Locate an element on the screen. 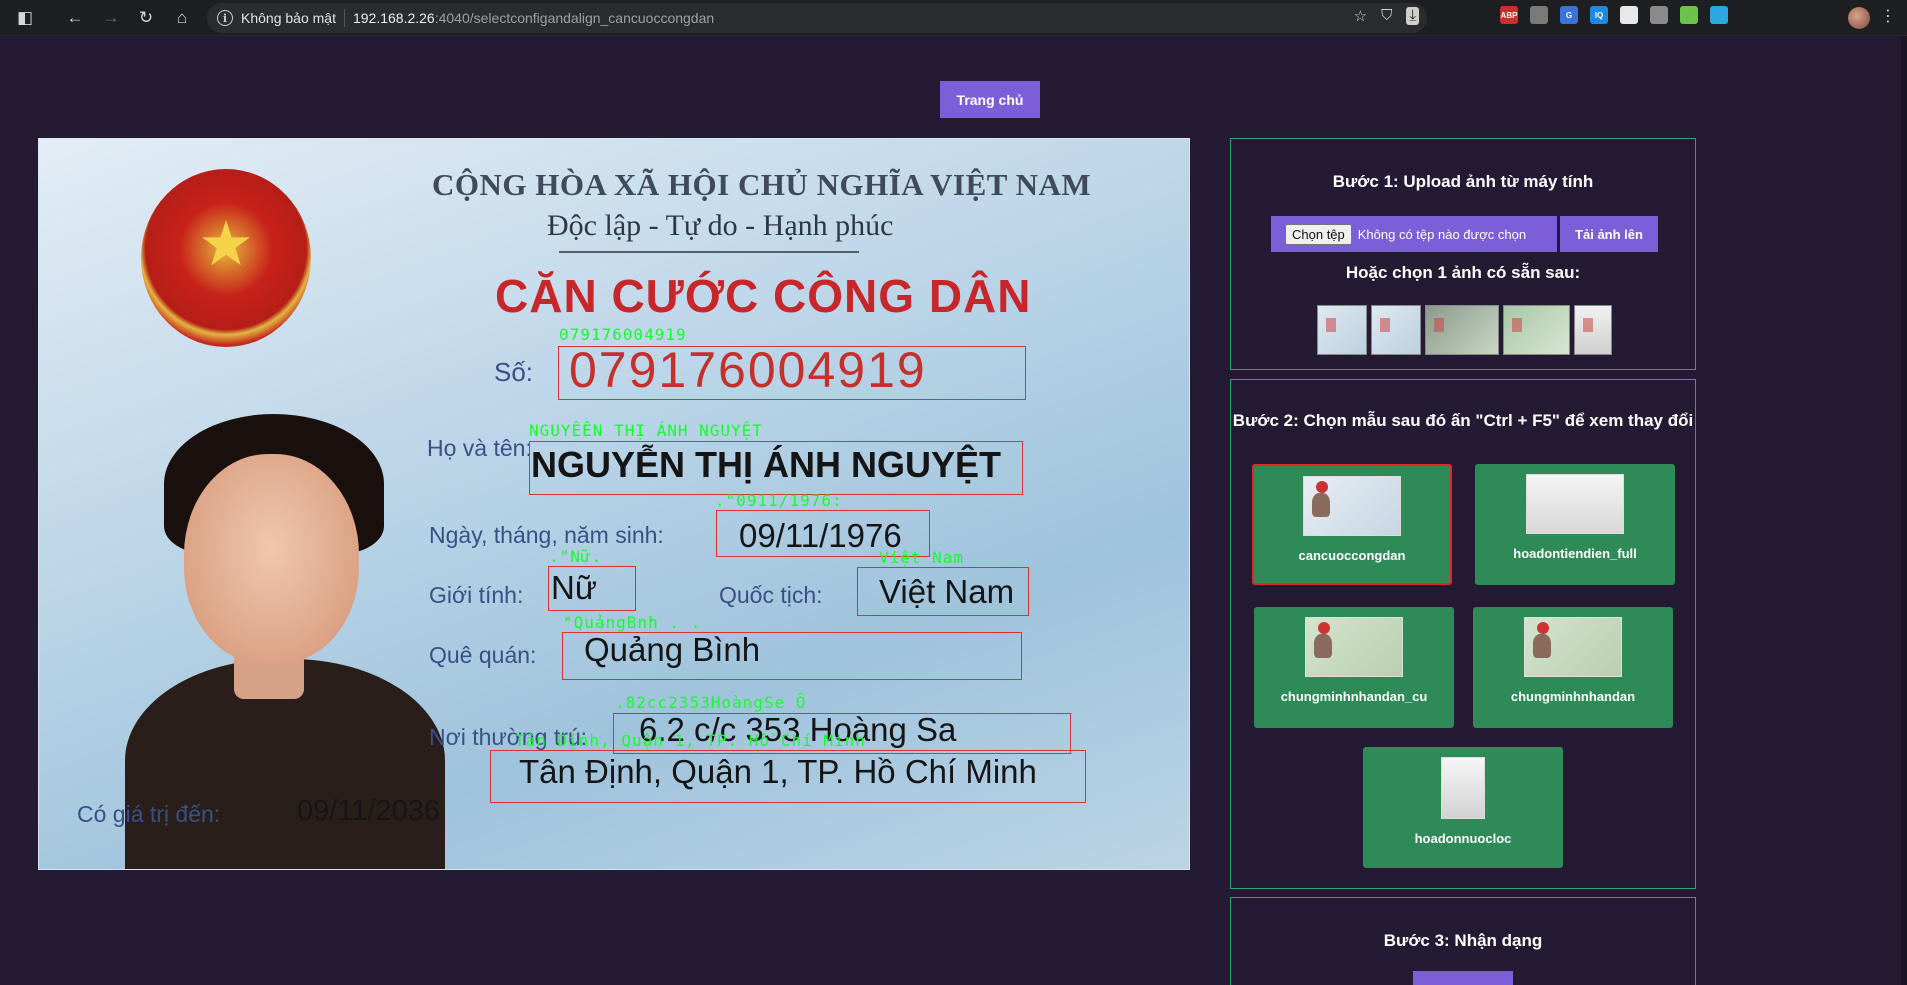 This screenshot has width=1907, height=985. translate-icon: G is located at coordinates (1569, 15).